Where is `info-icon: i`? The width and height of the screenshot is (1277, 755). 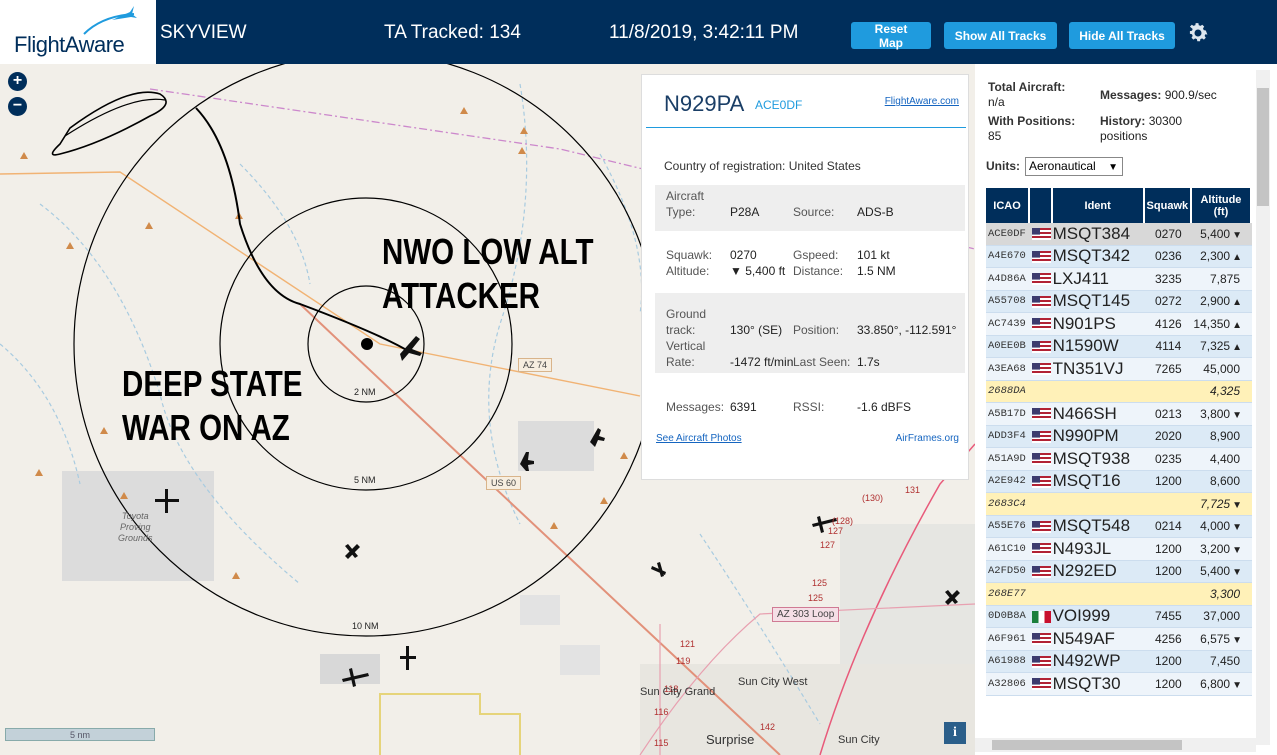
info-icon: i is located at coordinates (955, 733).